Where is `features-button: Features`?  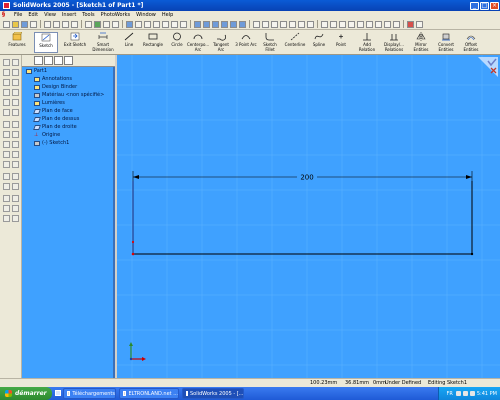 features-button: Features is located at coordinates (17, 42).